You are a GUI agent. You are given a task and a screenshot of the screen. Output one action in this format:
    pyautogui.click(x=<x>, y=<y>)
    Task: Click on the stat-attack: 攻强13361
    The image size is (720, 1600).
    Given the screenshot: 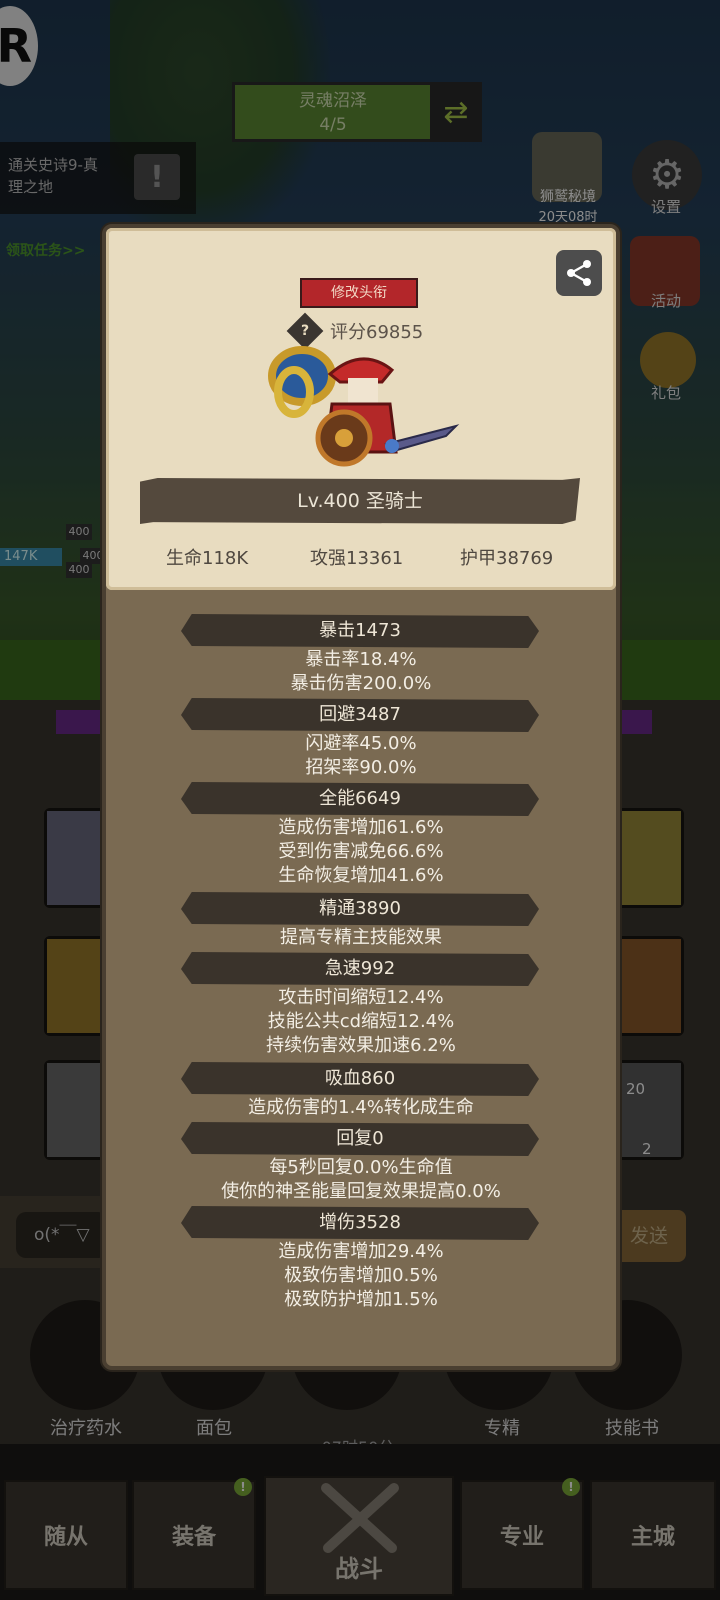 What is the action you would take?
    pyautogui.click(x=357, y=558)
    